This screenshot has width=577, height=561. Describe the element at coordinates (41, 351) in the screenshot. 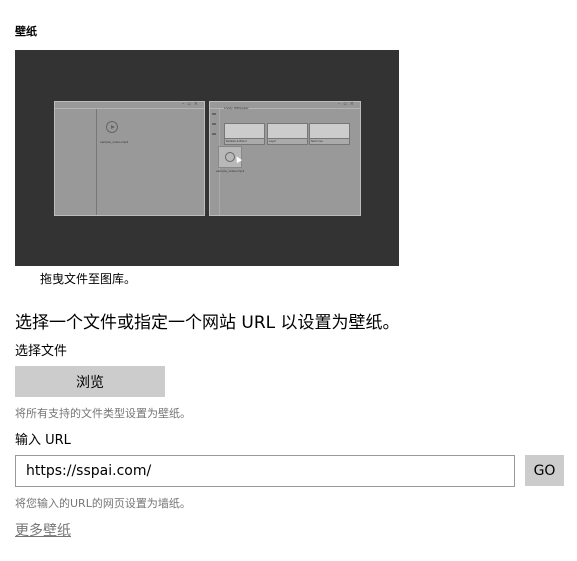

I see `choose-file-label: 选择文件` at that location.